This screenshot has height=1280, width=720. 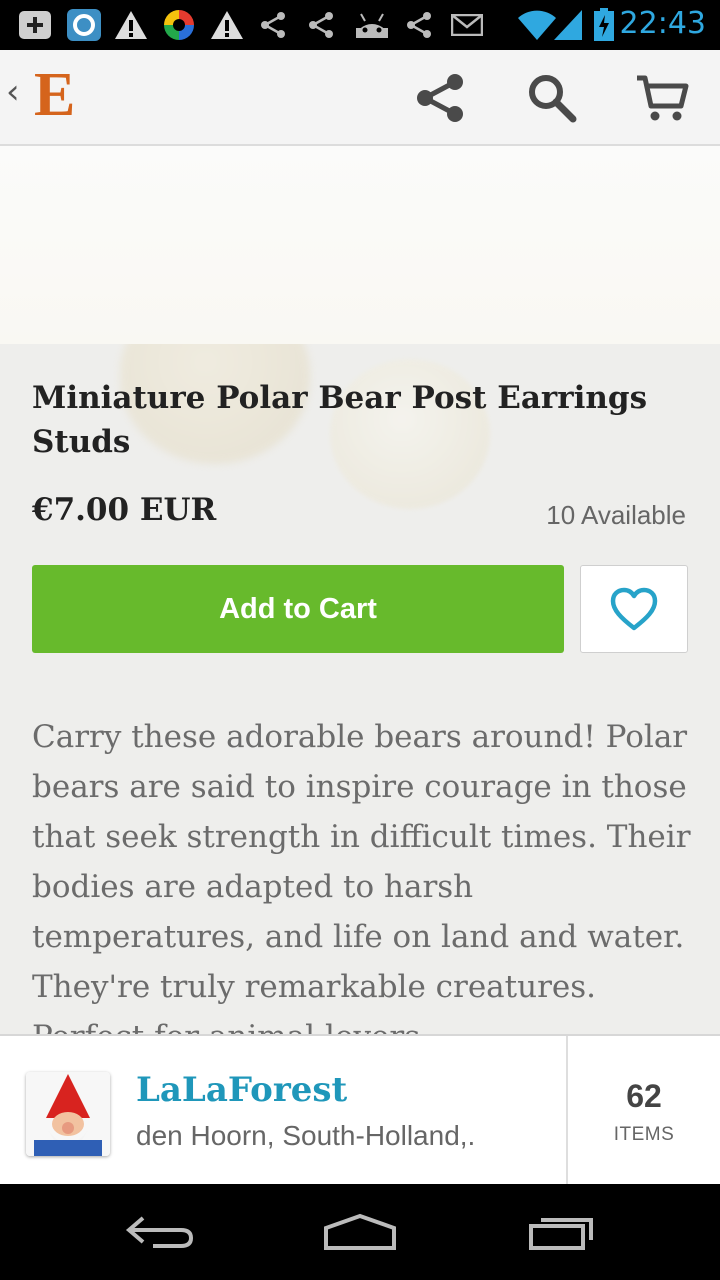 I want to click on back-chevron-icon: ‹, so click(x=13, y=92).